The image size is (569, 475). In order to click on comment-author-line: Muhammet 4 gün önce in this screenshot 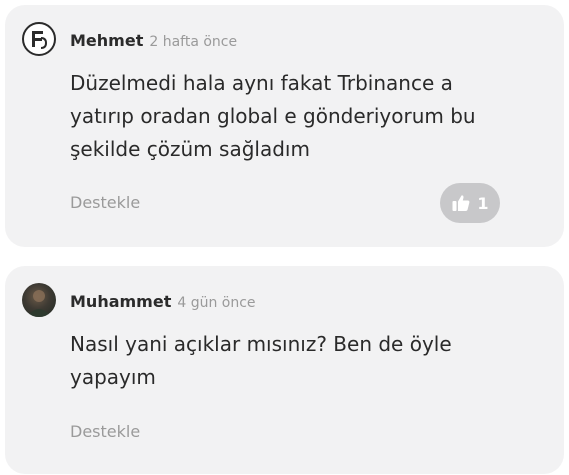, I will do `click(163, 301)`.